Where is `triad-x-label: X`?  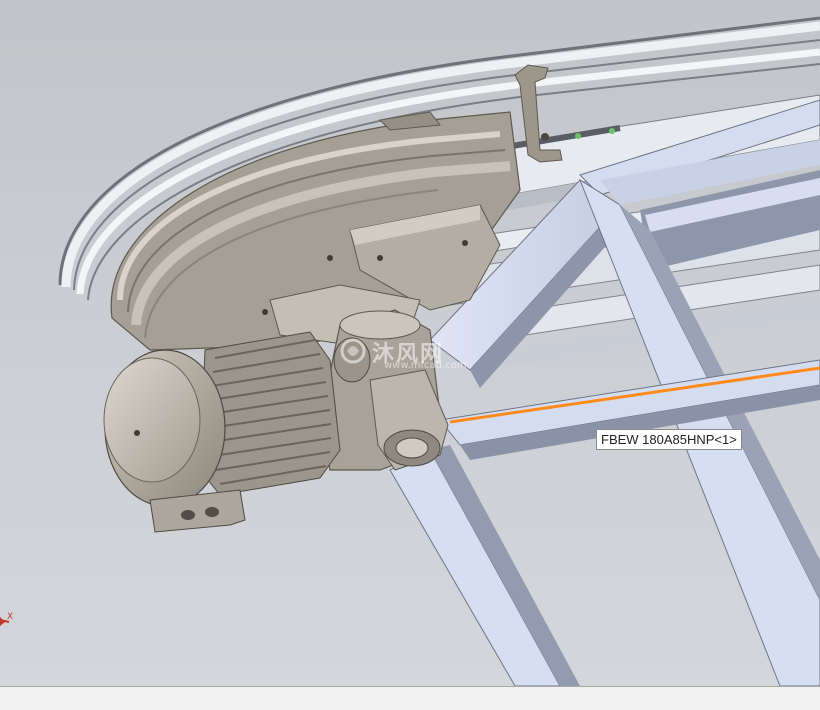
triad-x-label: X is located at coordinates (10, 617).